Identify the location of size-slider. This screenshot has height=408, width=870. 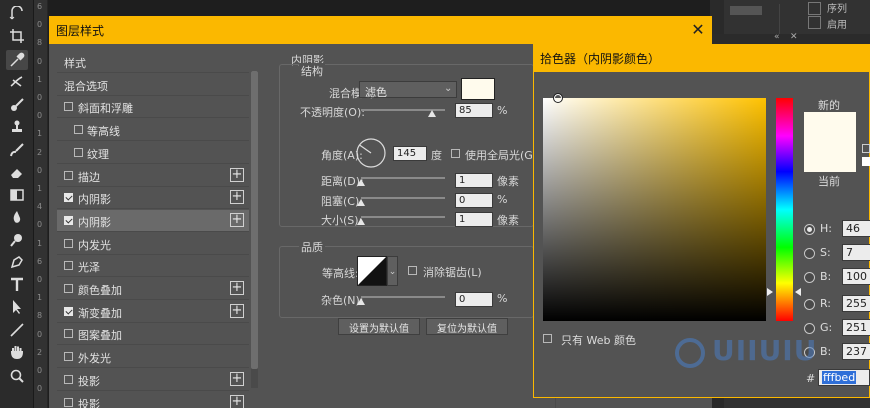
(403, 217).